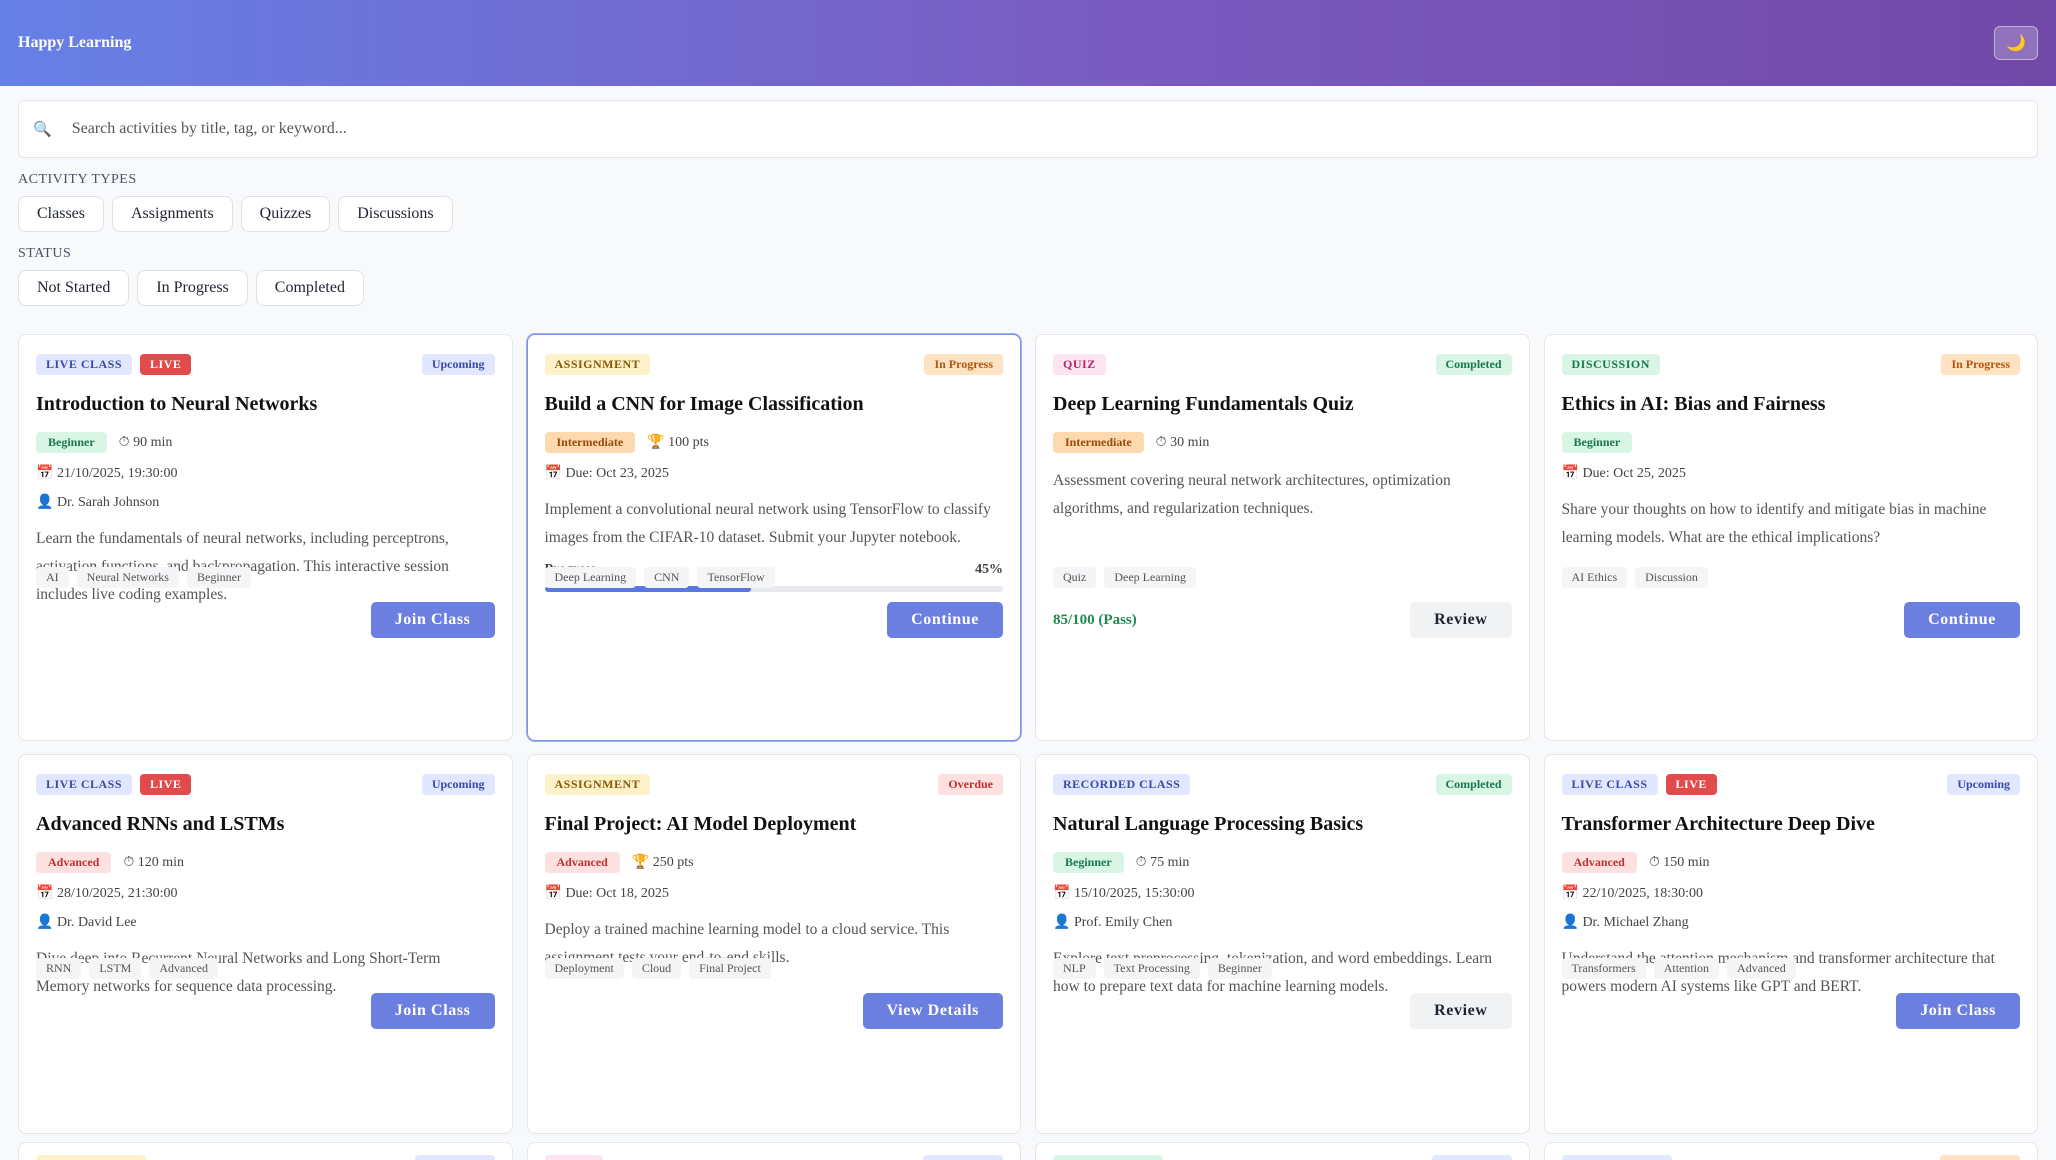  I want to click on activity-title: Deep Learning Fundamentals Quiz, so click(1203, 404).